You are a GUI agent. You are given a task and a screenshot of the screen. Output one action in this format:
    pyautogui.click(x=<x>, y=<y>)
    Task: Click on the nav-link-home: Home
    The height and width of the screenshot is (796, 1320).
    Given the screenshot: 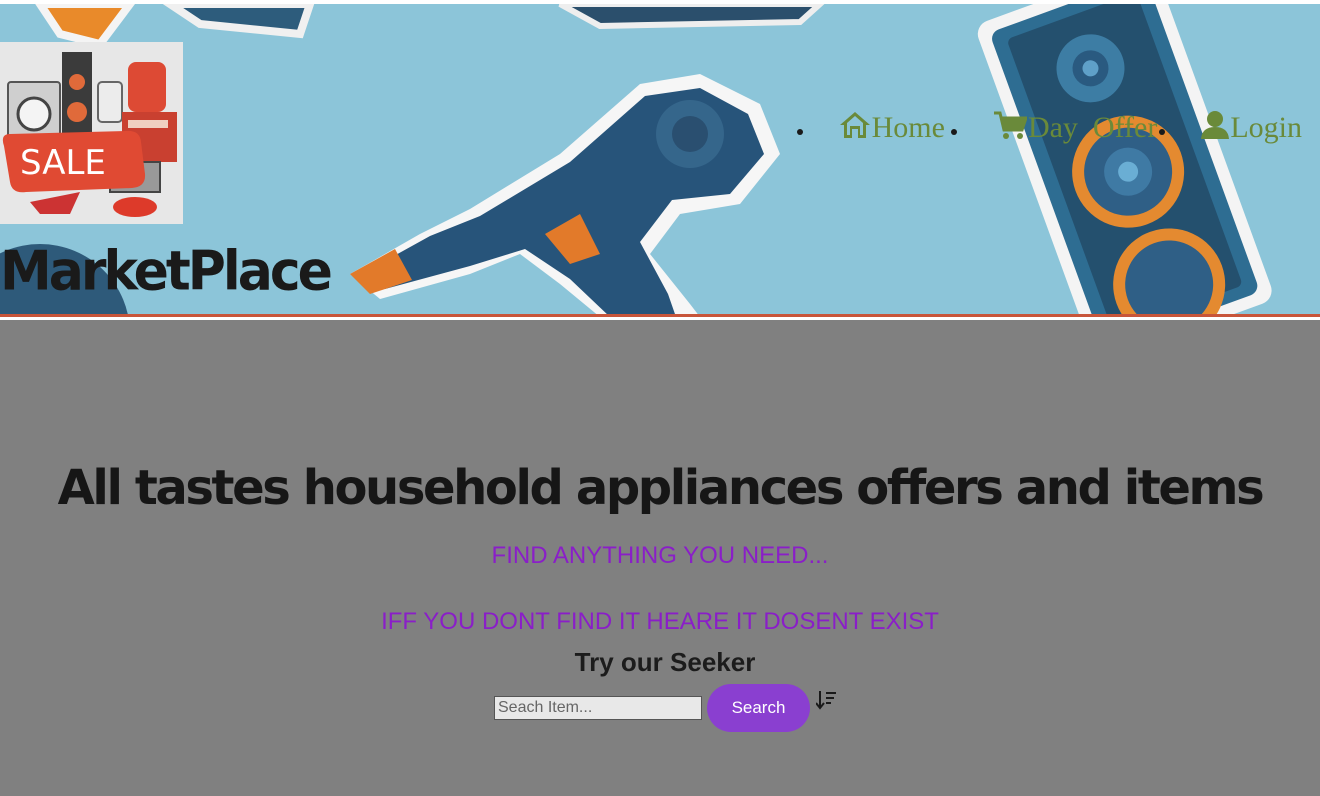 What is the action you would take?
    pyautogui.click(x=892, y=128)
    